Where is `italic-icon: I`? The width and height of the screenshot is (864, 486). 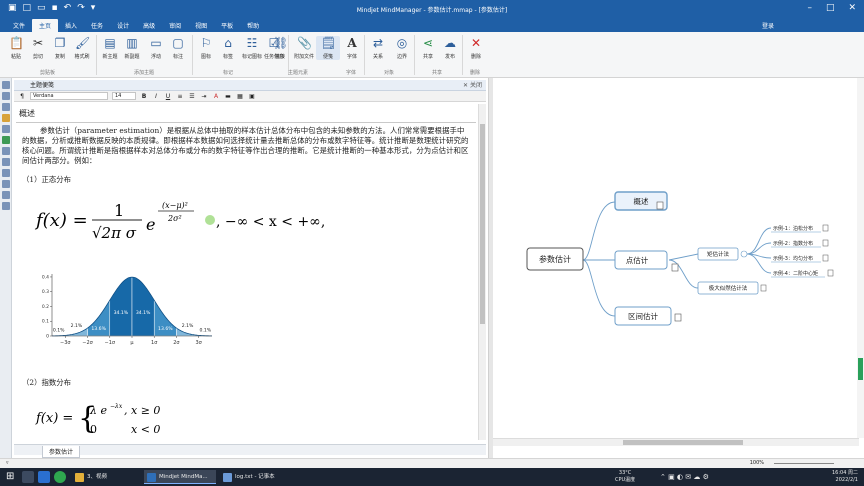 italic-icon: I is located at coordinates (156, 96).